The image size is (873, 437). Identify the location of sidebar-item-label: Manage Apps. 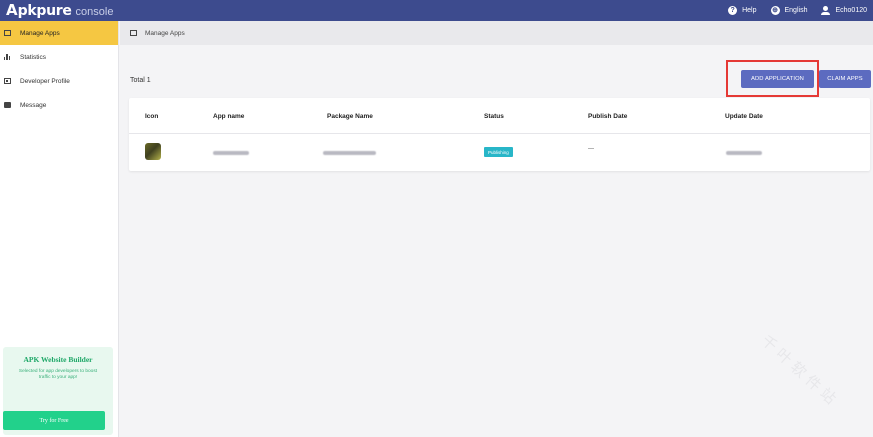
(40, 33).